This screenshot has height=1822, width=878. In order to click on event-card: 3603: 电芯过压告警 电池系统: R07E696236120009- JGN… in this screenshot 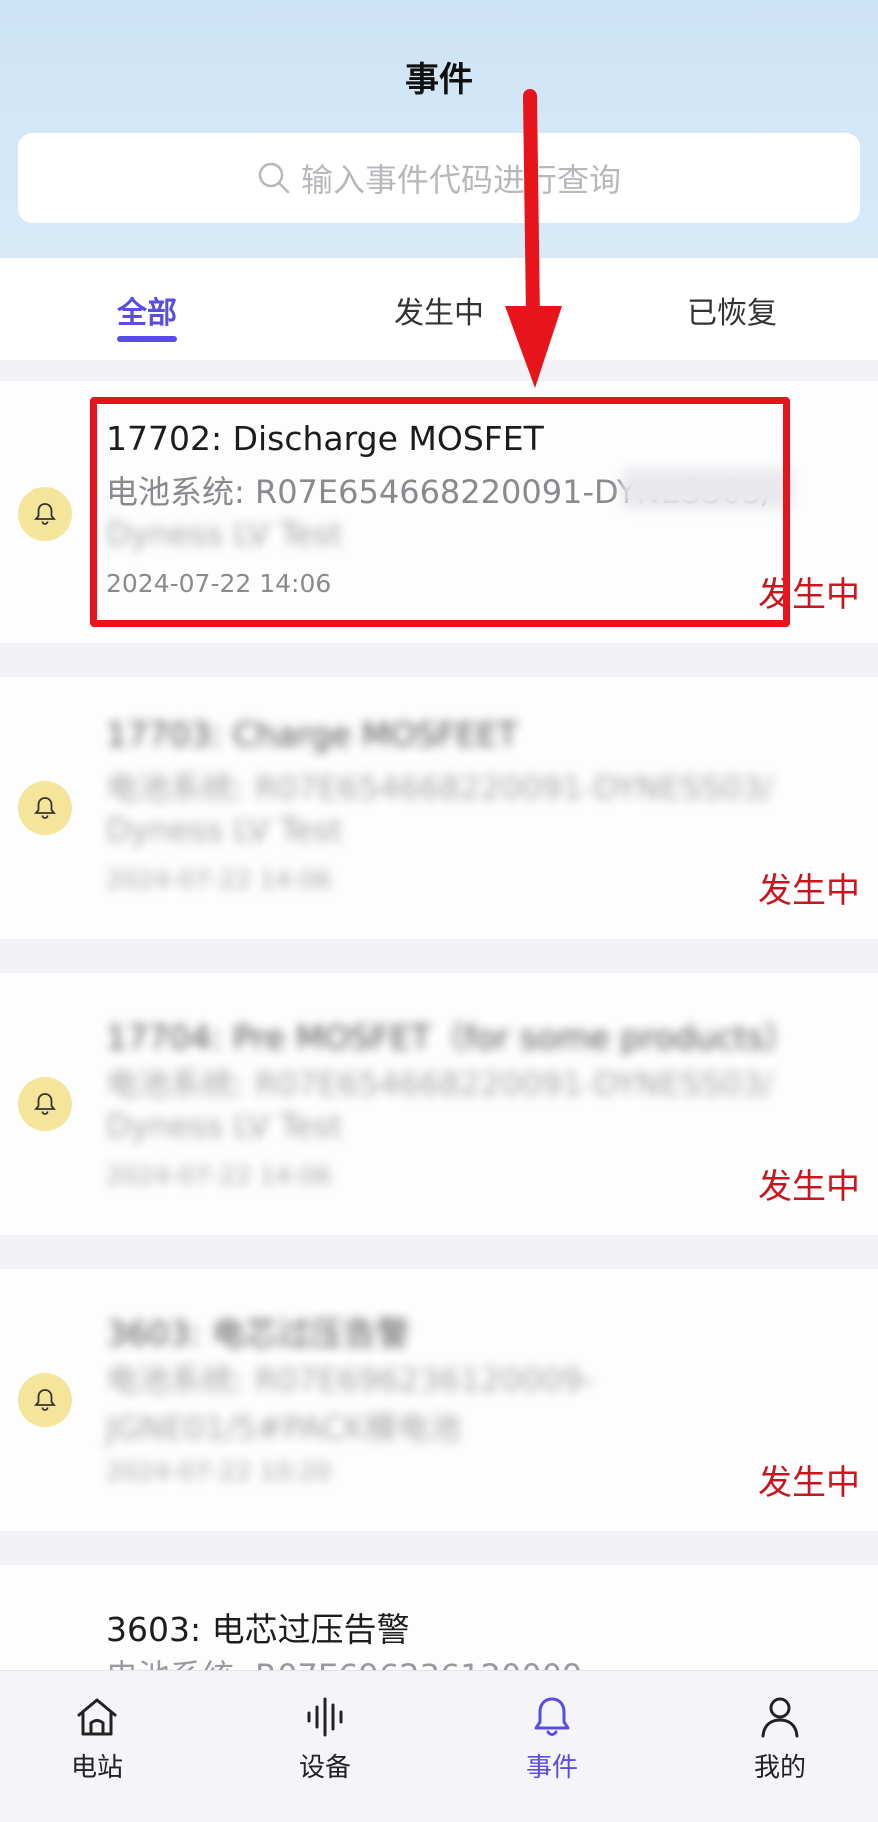, I will do `click(439, 1400)`.